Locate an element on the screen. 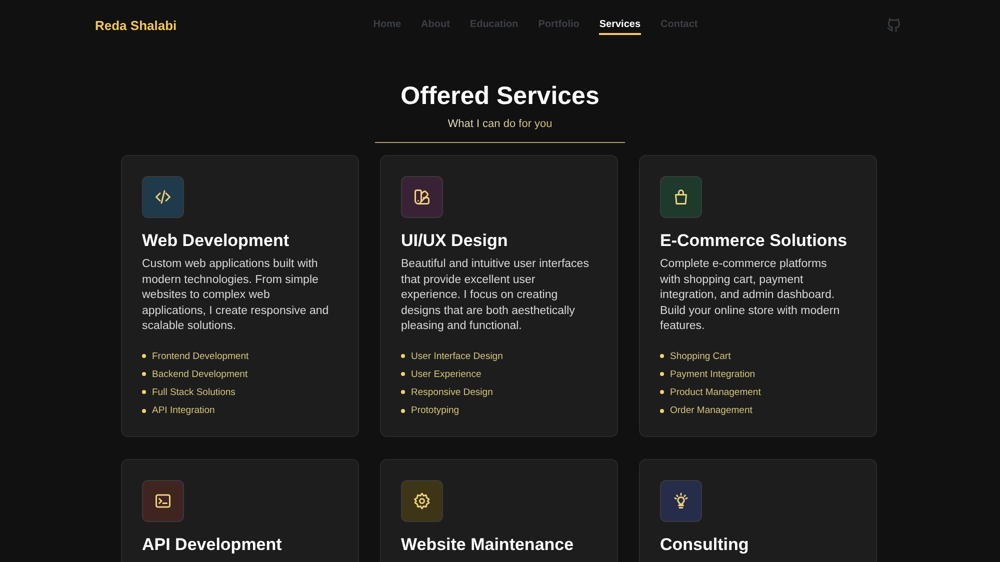 The height and width of the screenshot is (562, 1000). card-title: UI/UX Design is located at coordinates (455, 241).